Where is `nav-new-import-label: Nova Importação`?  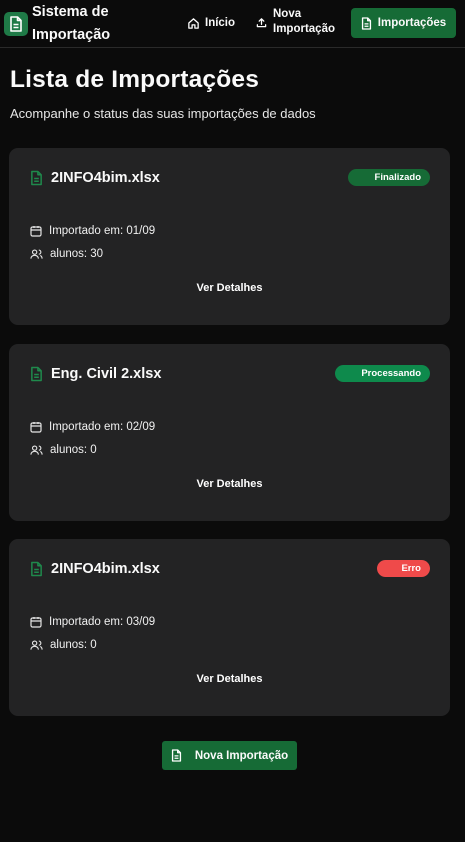
nav-new-import-label: Nova Importação is located at coordinates (304, 21).